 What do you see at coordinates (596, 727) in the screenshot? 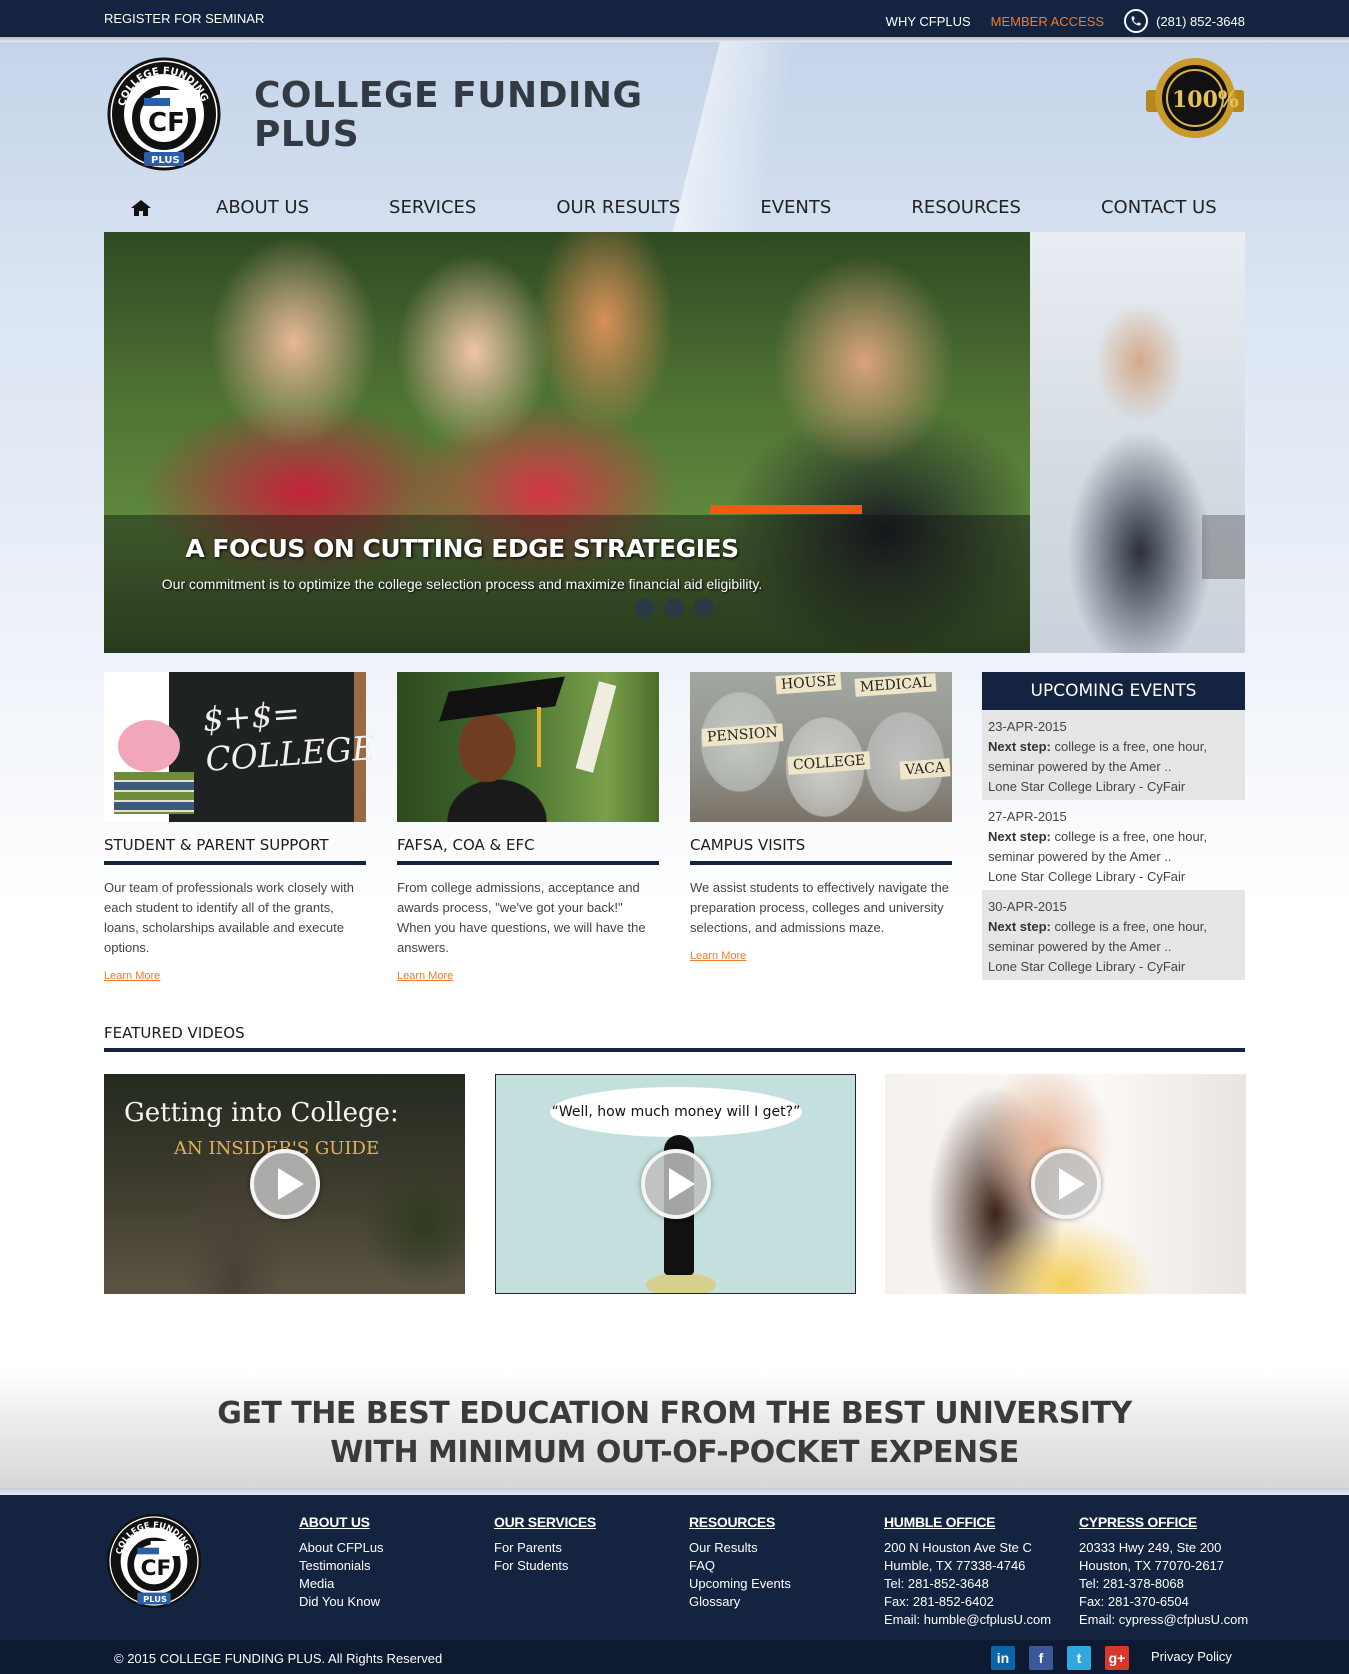
I see `diploma-shape` at bounding box center [596, 727].